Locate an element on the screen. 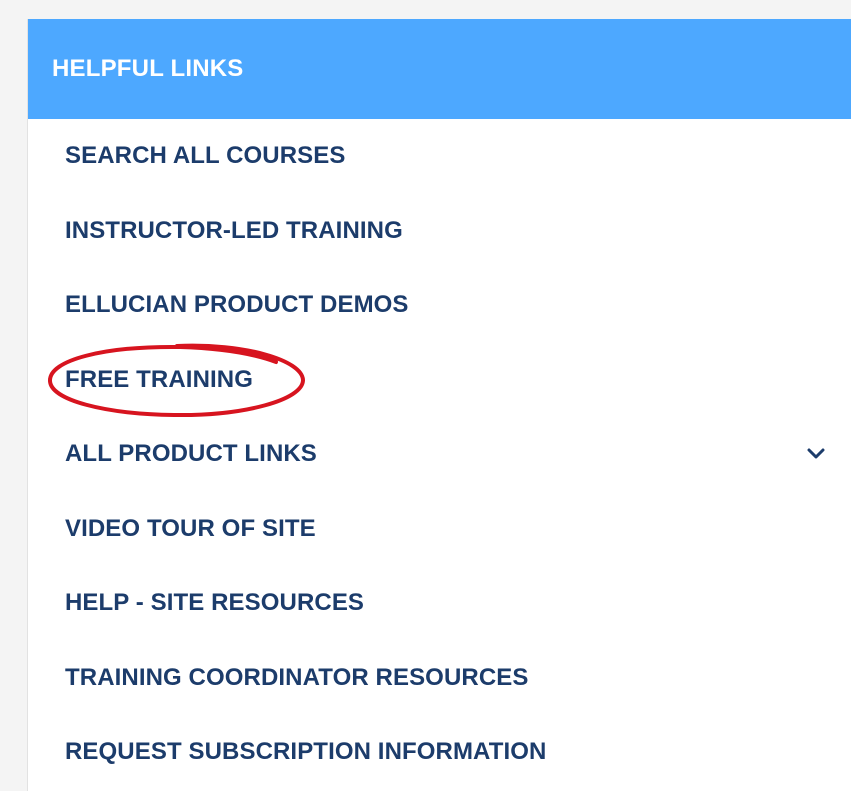 The height and width of the screenshot is (791, 851). link-label: HELP - SITE RESOURCES is located at coordinates (214, 603).